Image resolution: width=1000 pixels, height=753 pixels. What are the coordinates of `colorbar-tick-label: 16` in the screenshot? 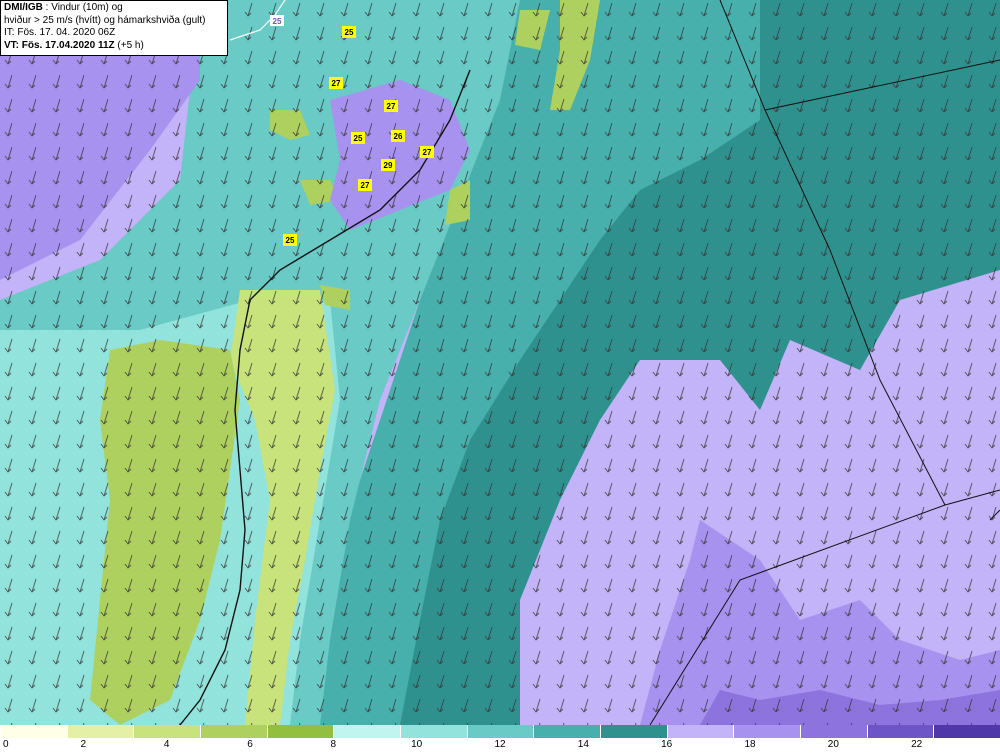 It's located at (667, 744).